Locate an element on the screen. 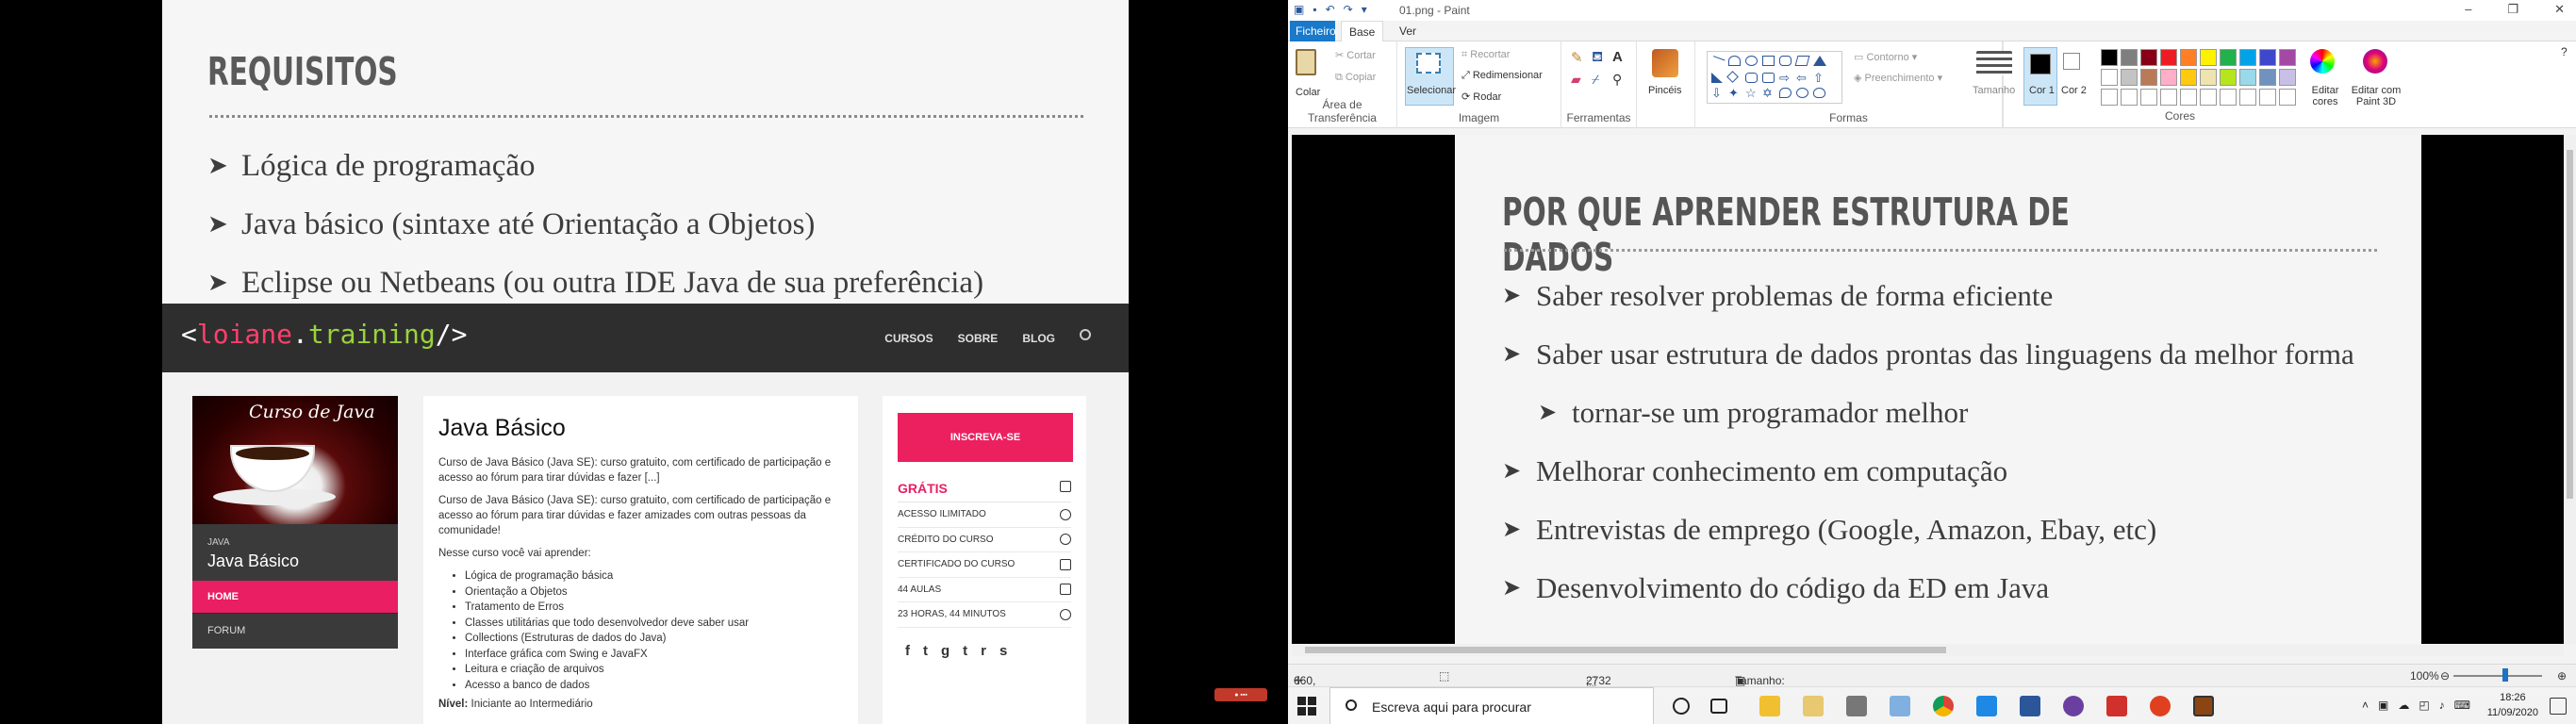 This screenshot has width=2576, height=724. network-icon: ◰ is located at coordinates (2424, 705).